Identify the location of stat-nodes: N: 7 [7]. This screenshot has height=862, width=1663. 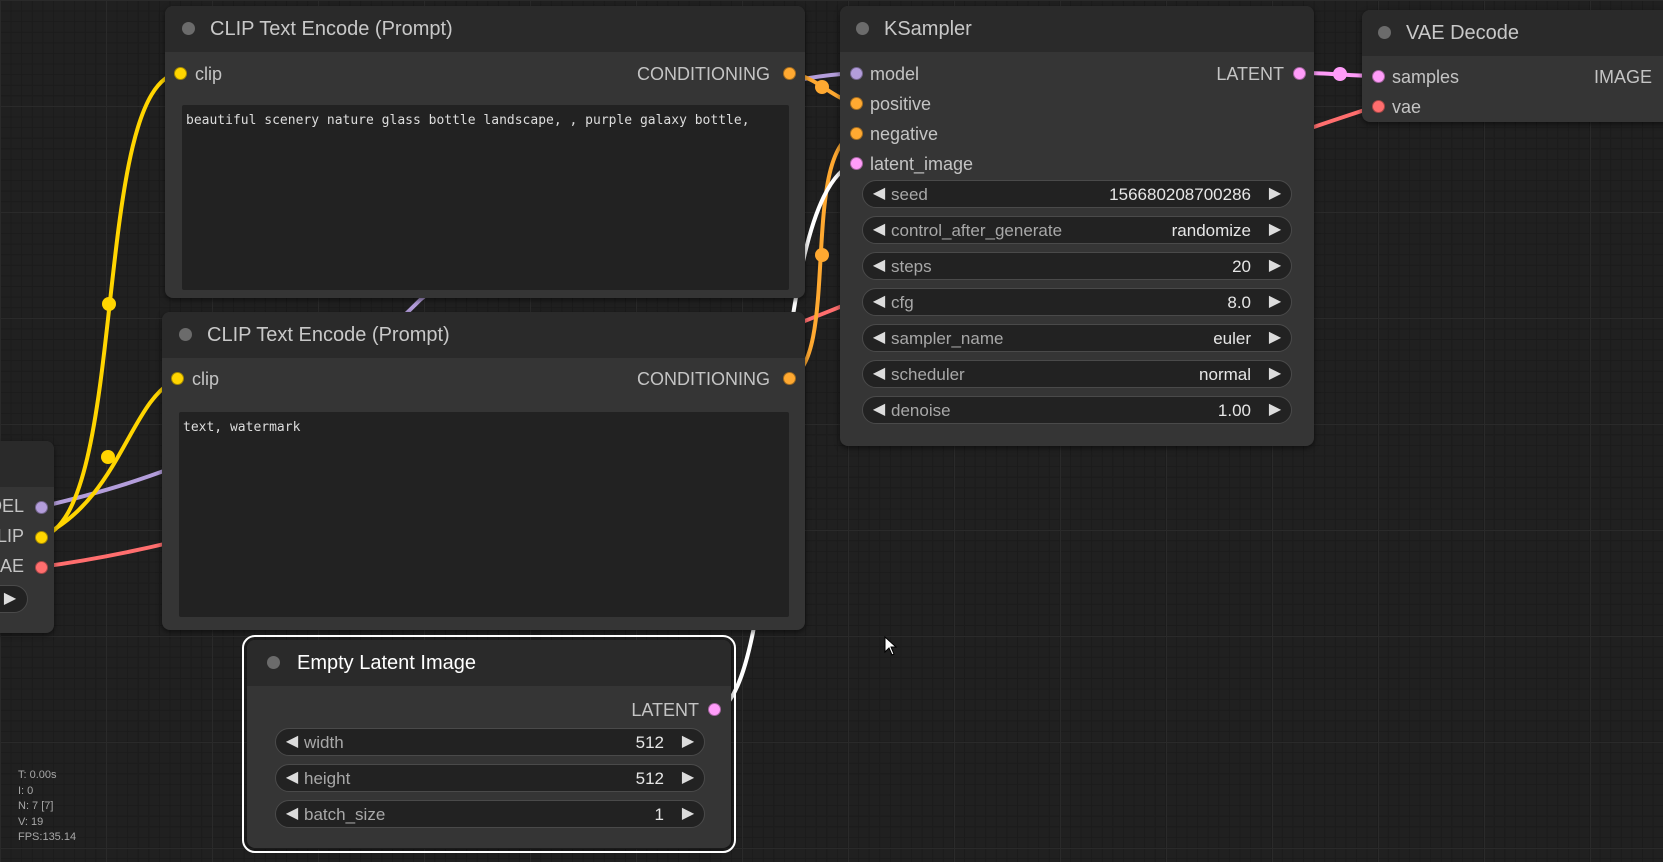
(36, 806).